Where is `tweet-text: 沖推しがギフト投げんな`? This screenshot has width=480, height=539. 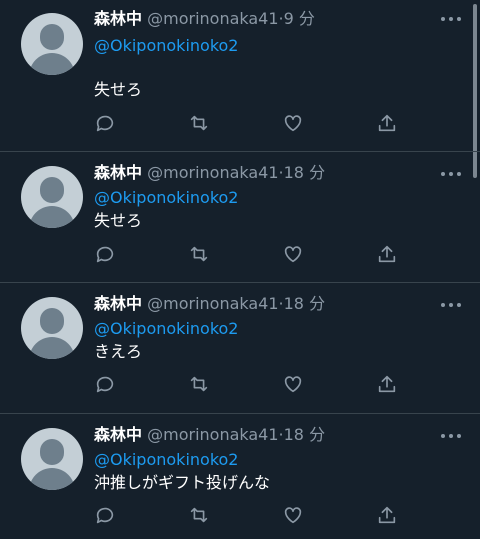
tweet-text: 沖推しがギフト投げんな is located at coordinates (182, 482).